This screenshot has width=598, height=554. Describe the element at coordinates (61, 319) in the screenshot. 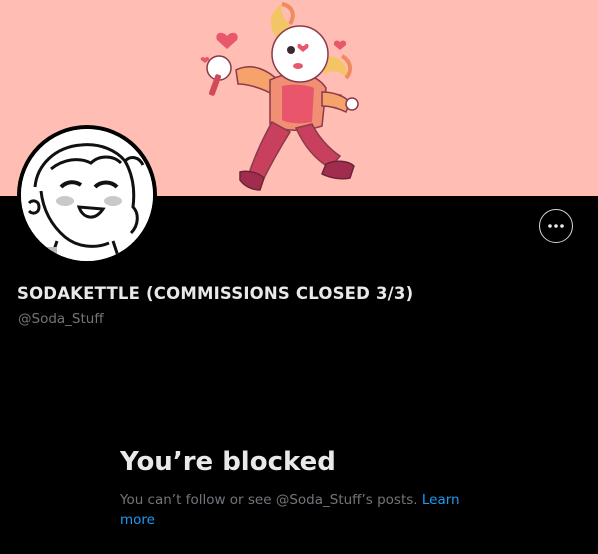

I see `profile-handle: @Soda_Stuff` at that location.